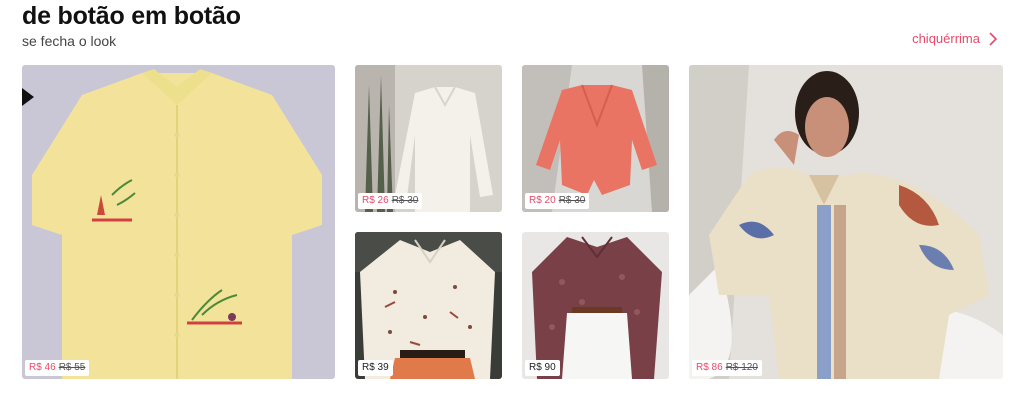 This screenshot has width=1024, height=404. I want to click on product-card-white-shirt: R$ 26 R$ 30, so click(428, 138).